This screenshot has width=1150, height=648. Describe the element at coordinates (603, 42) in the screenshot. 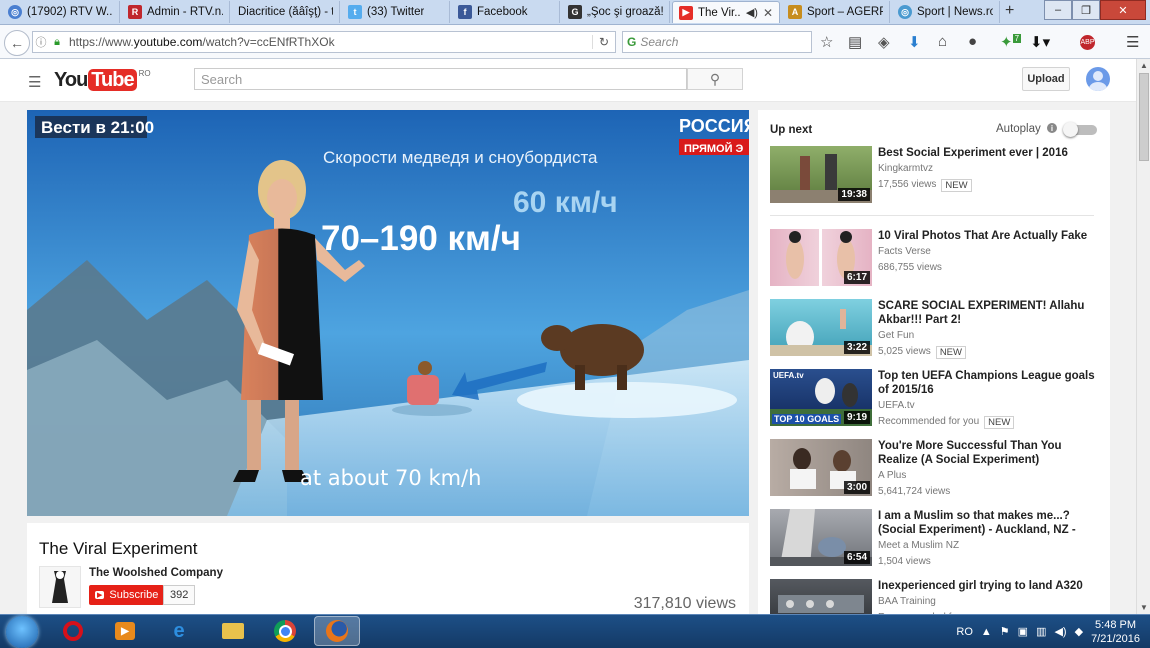

I see `reload-icon: ↻` at that location.